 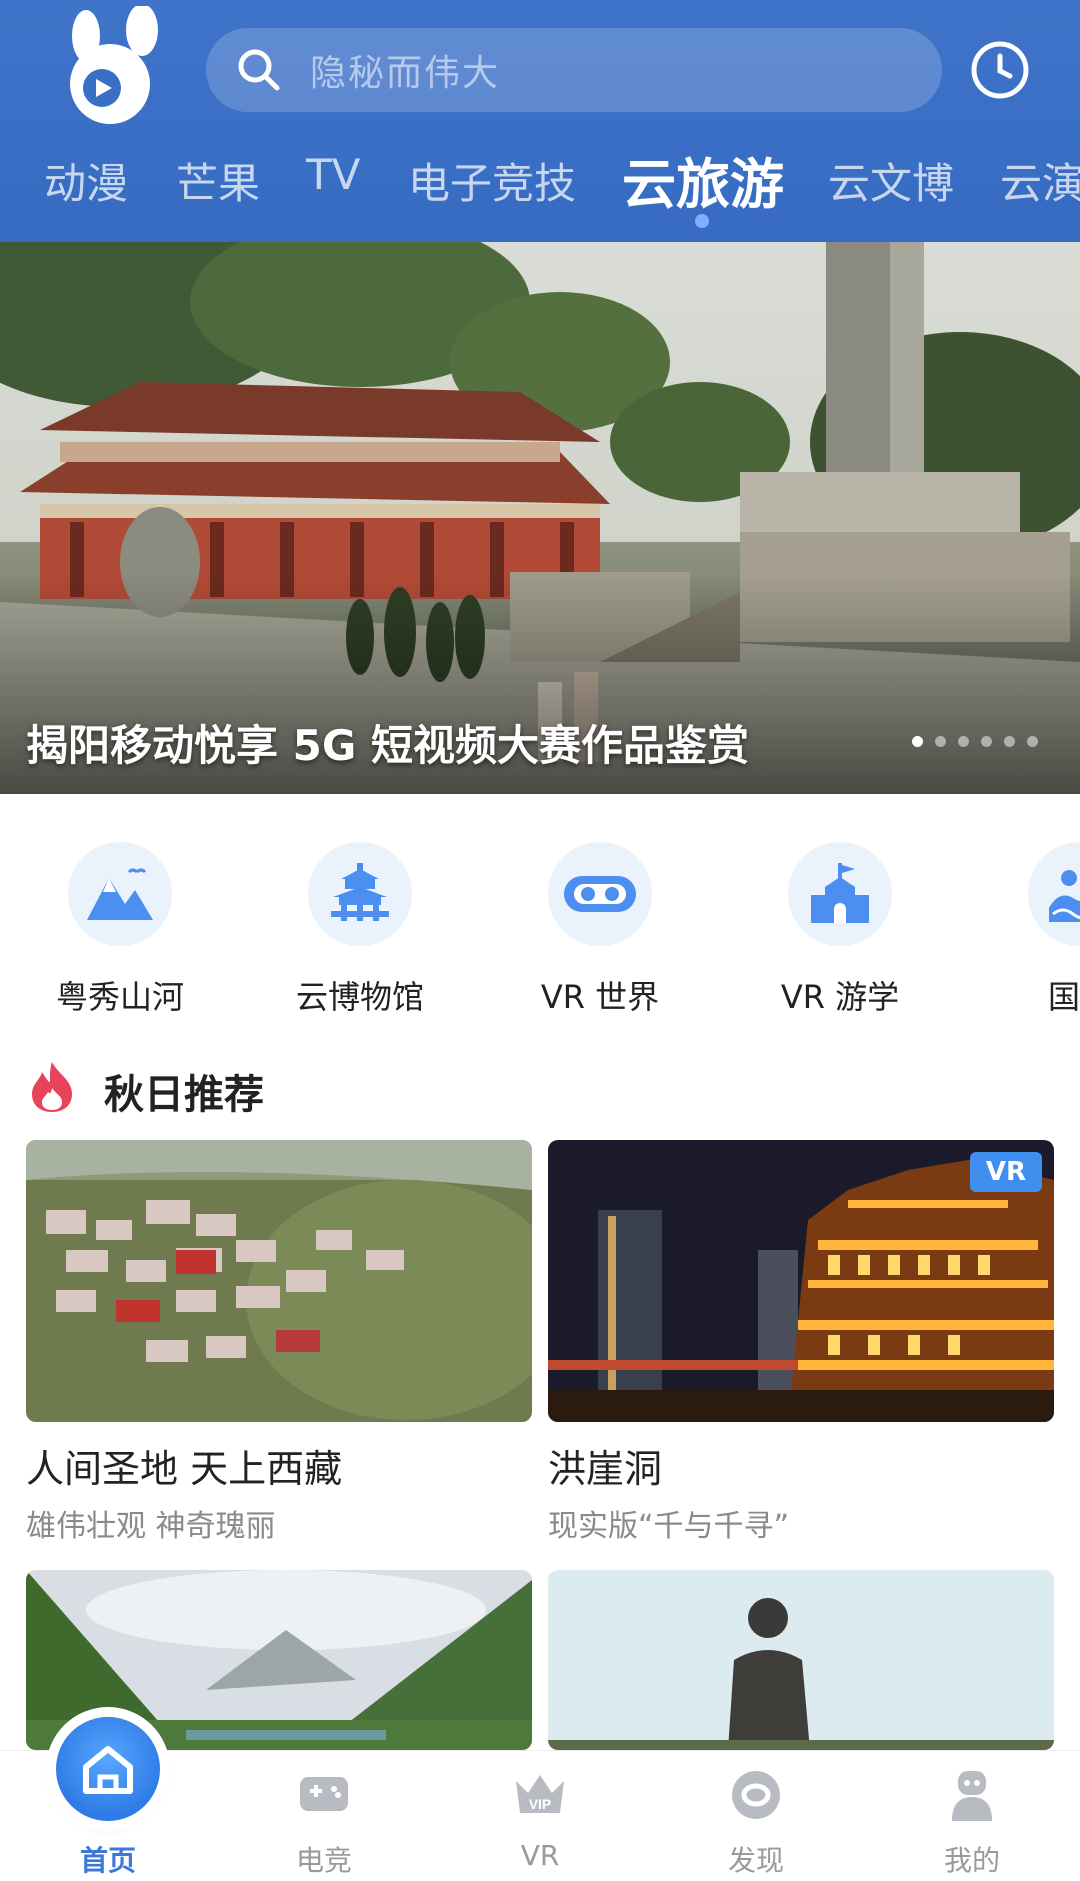 I want to click on shortcut-vr-world: VR 世界, so click(x=600, y=930).